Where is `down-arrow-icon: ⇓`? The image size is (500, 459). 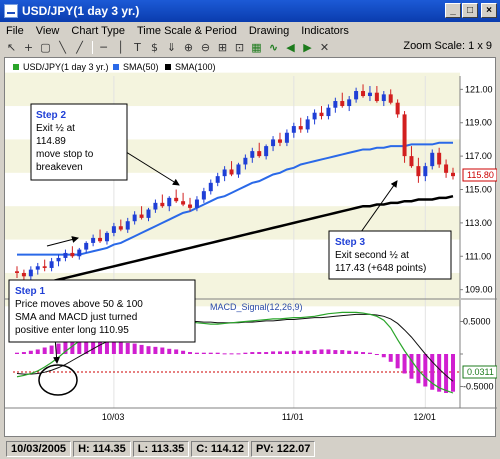
down-arrow-icon: ⇓ is located at coordinates (171, 47).